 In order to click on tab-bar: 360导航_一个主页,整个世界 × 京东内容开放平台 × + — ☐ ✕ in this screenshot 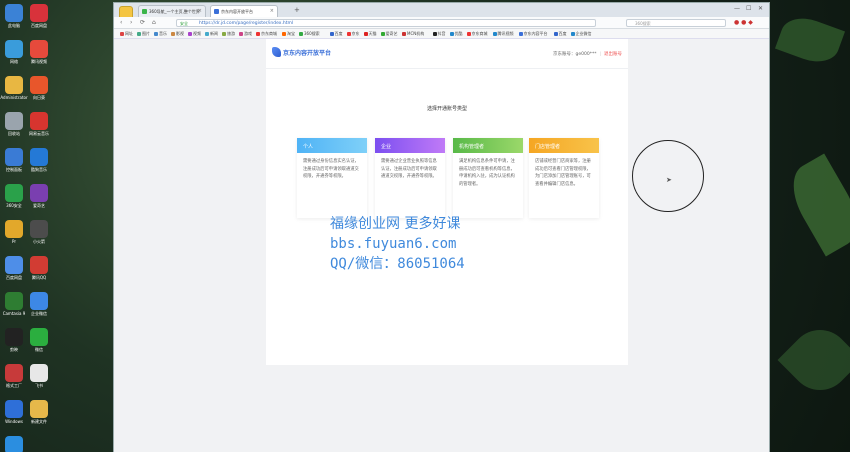, I will do `click(441, 11)`.